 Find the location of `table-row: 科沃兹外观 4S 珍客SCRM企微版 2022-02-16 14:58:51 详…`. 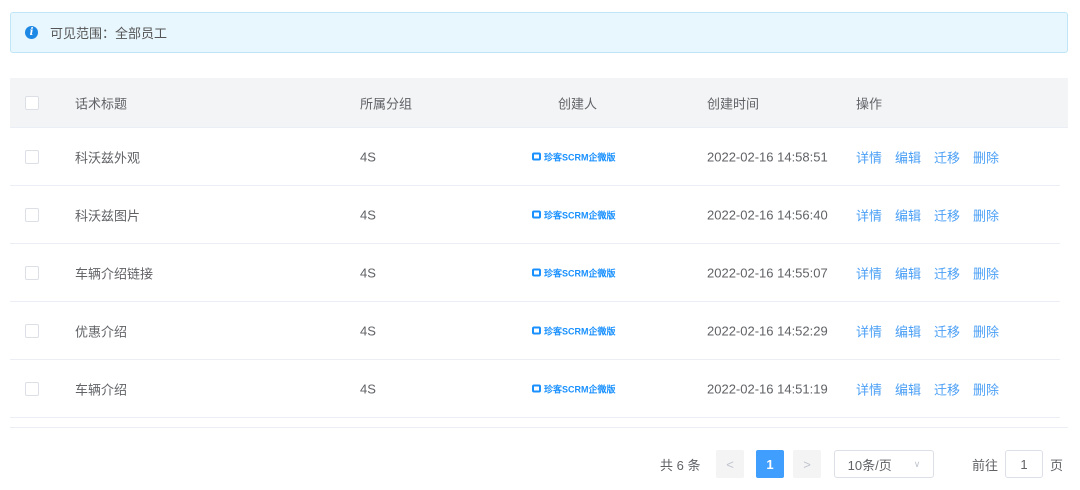

table-row: 科沃兹外观 4S 珍客SCRM企微版 2022-02-16 14:58:51 详… is located at coordinates (535, 157).